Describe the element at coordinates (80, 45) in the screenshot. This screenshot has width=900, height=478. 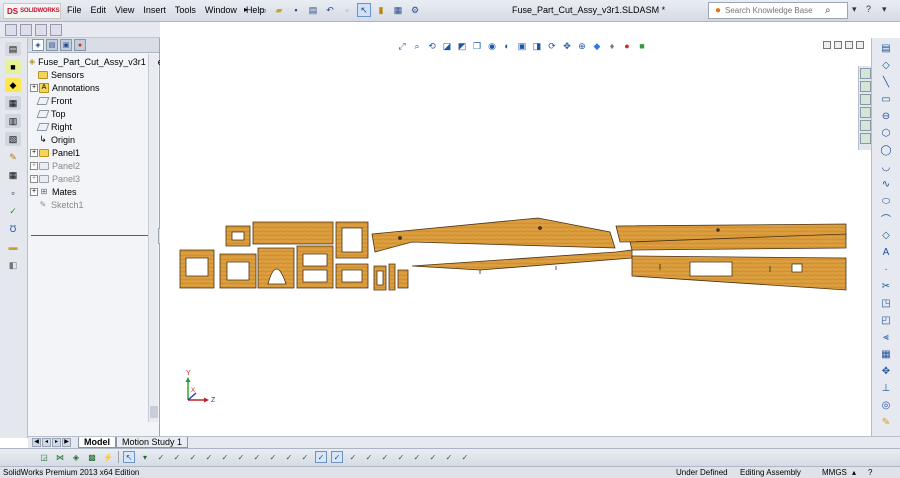
I see `tab-display-manager-icon: ●` at that location.